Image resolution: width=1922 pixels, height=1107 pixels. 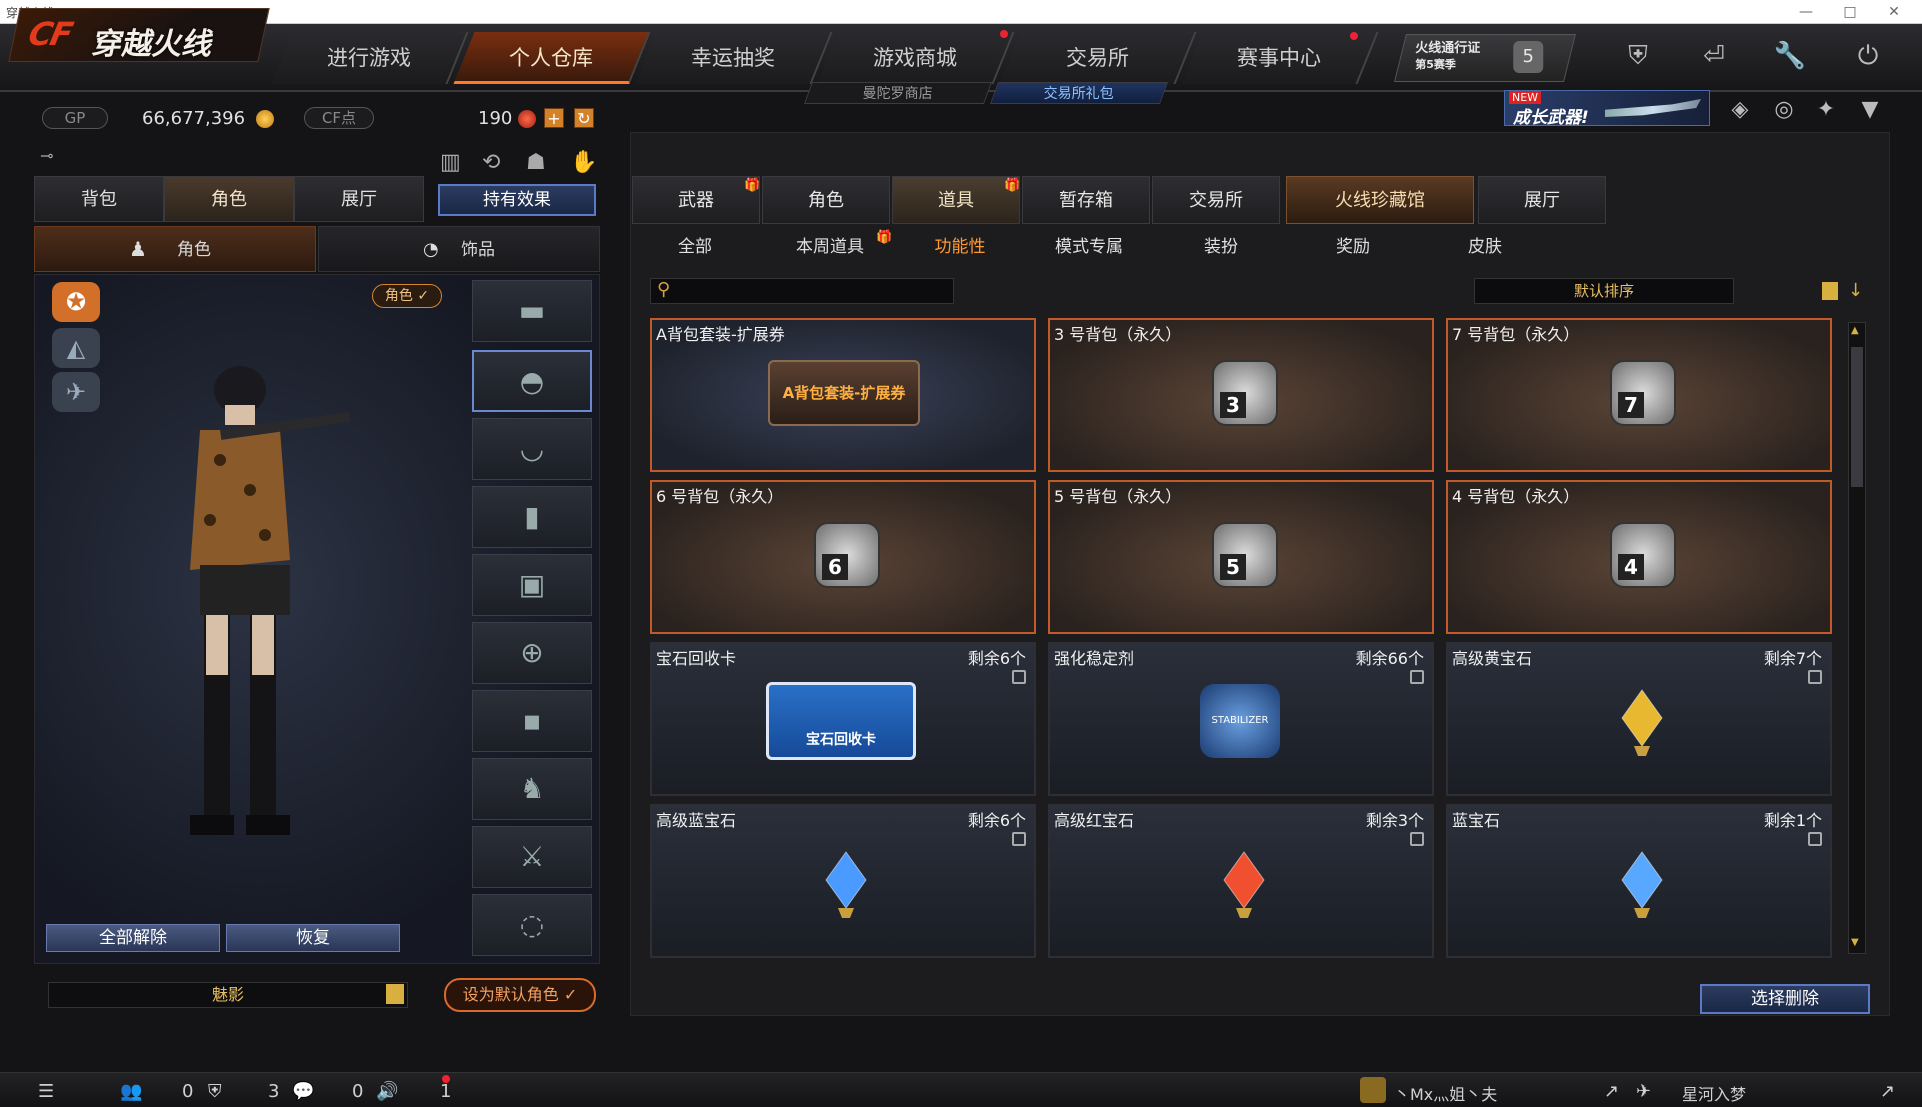 I want to click on sort-select: 默认排序, so click(x=1604, y=291).